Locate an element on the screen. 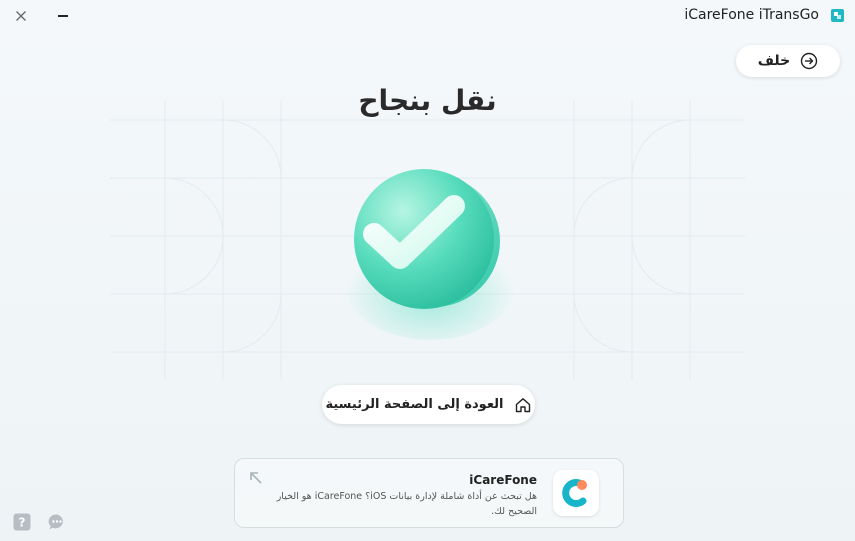 Image resolution: width=855 pixels, height=541 pixels. arrow-up-left-icon is located at coordinates (256, 478).